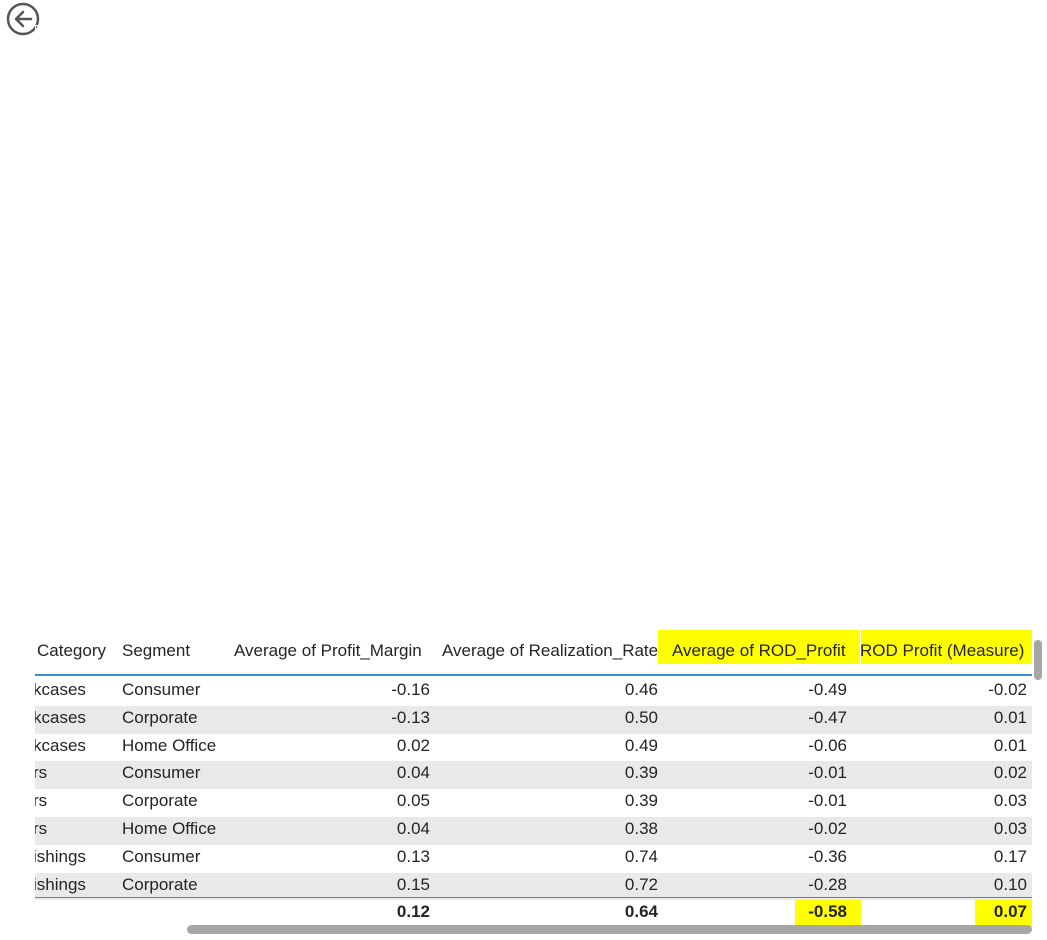  I want to click on treemap-tile-furniture: Furniture, so click(807, 557).